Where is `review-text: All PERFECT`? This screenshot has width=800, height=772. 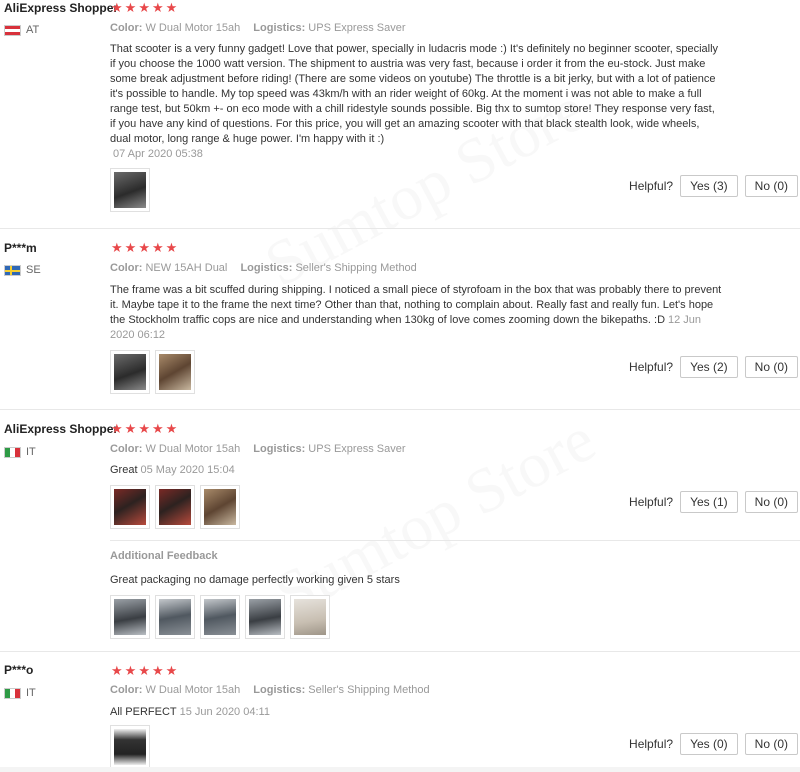 review-text: All PERFECT is located at coordinates (143, 712).